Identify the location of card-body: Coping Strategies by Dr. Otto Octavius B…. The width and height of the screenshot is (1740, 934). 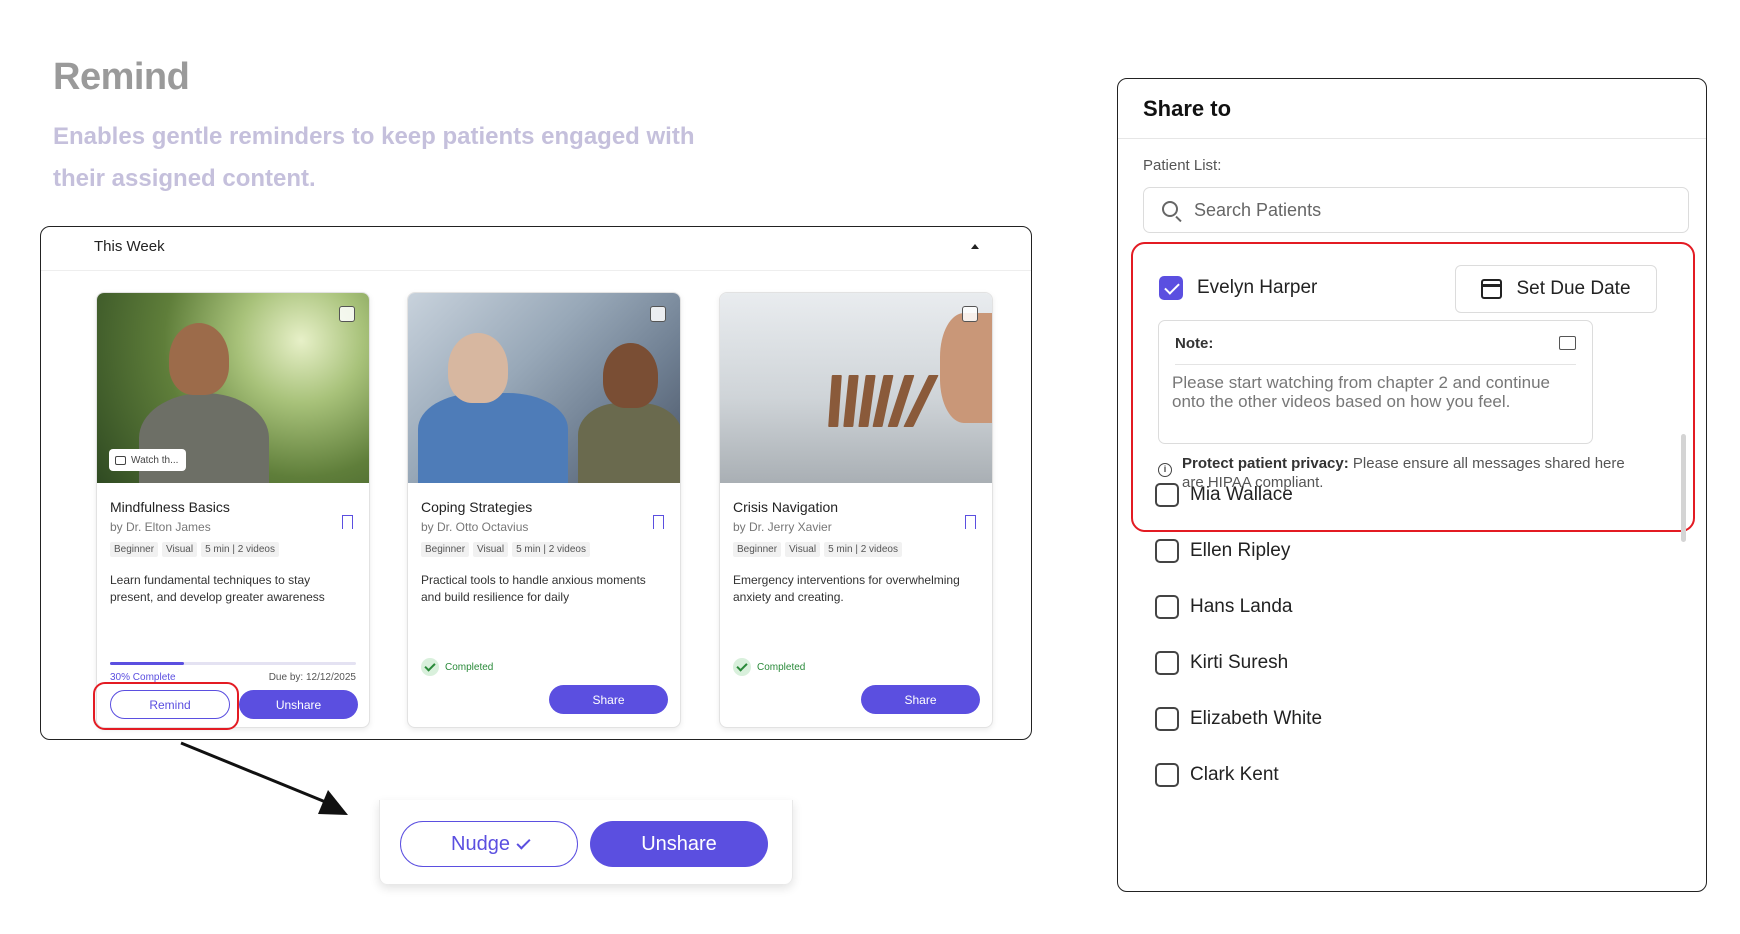
(544, 553).